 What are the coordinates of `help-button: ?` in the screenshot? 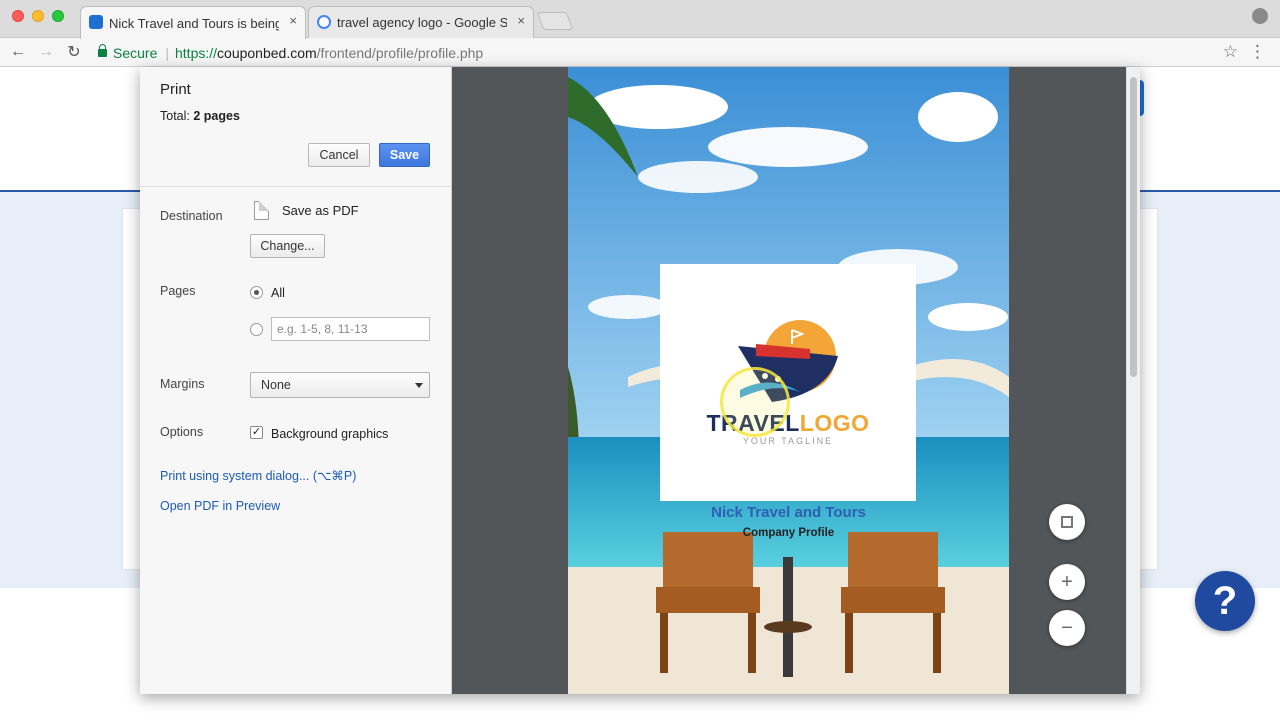 It's located at (1225, 601).